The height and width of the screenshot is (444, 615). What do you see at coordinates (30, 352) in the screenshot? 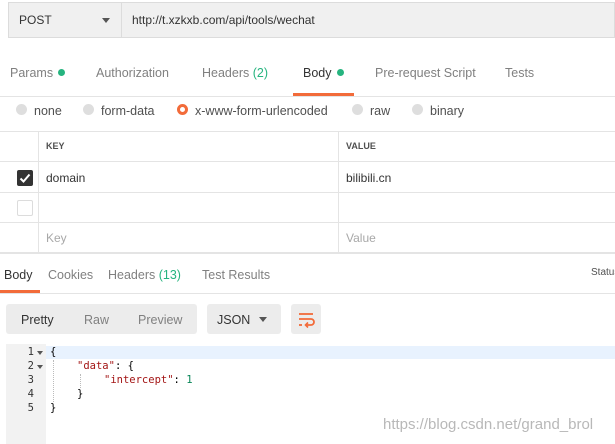
I see `line-number: 1` at bounding box center [30, 352].